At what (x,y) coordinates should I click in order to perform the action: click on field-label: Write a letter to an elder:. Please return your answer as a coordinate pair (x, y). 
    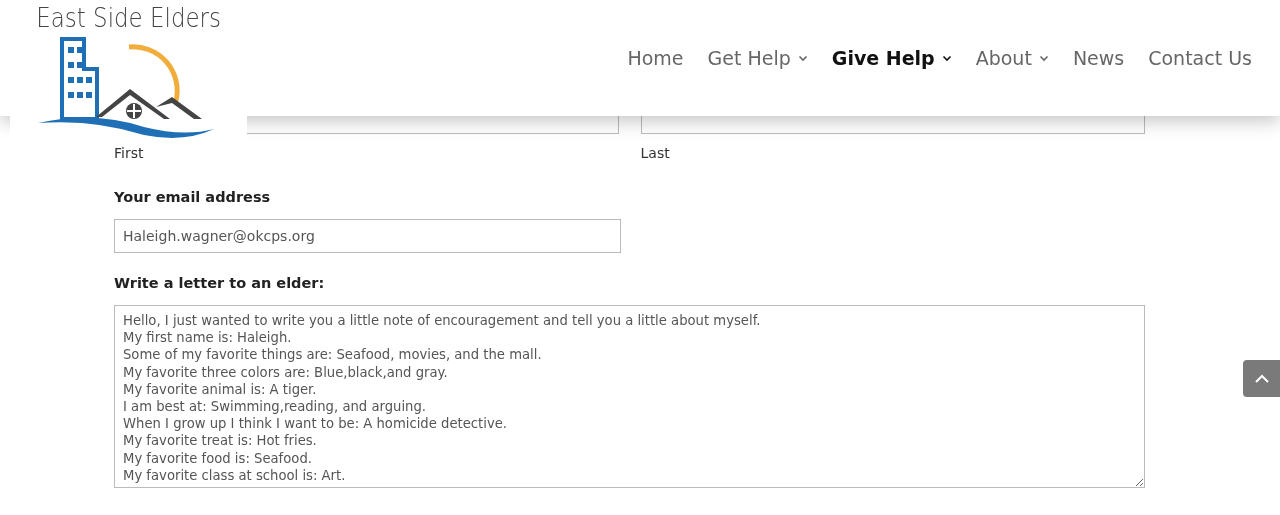
    Looking at the image, I should click on (220, 283).